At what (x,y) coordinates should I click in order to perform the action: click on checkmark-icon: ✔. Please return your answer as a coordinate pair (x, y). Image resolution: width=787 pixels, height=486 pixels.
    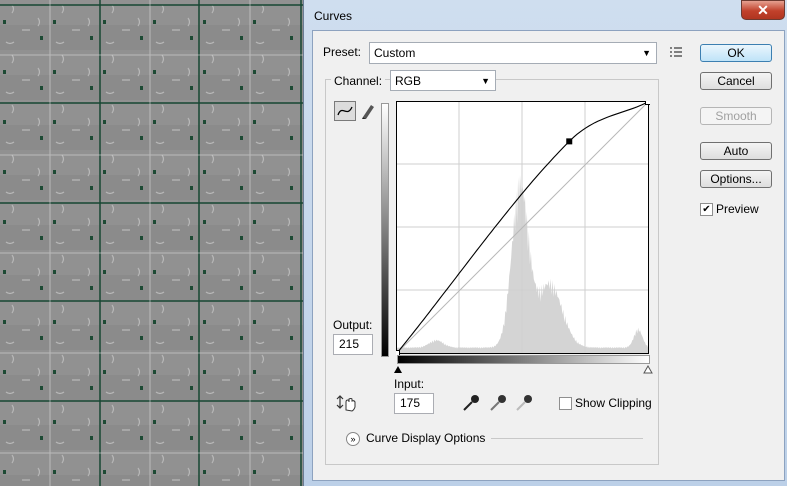
    Looking at the image, I should click on (706, 209).